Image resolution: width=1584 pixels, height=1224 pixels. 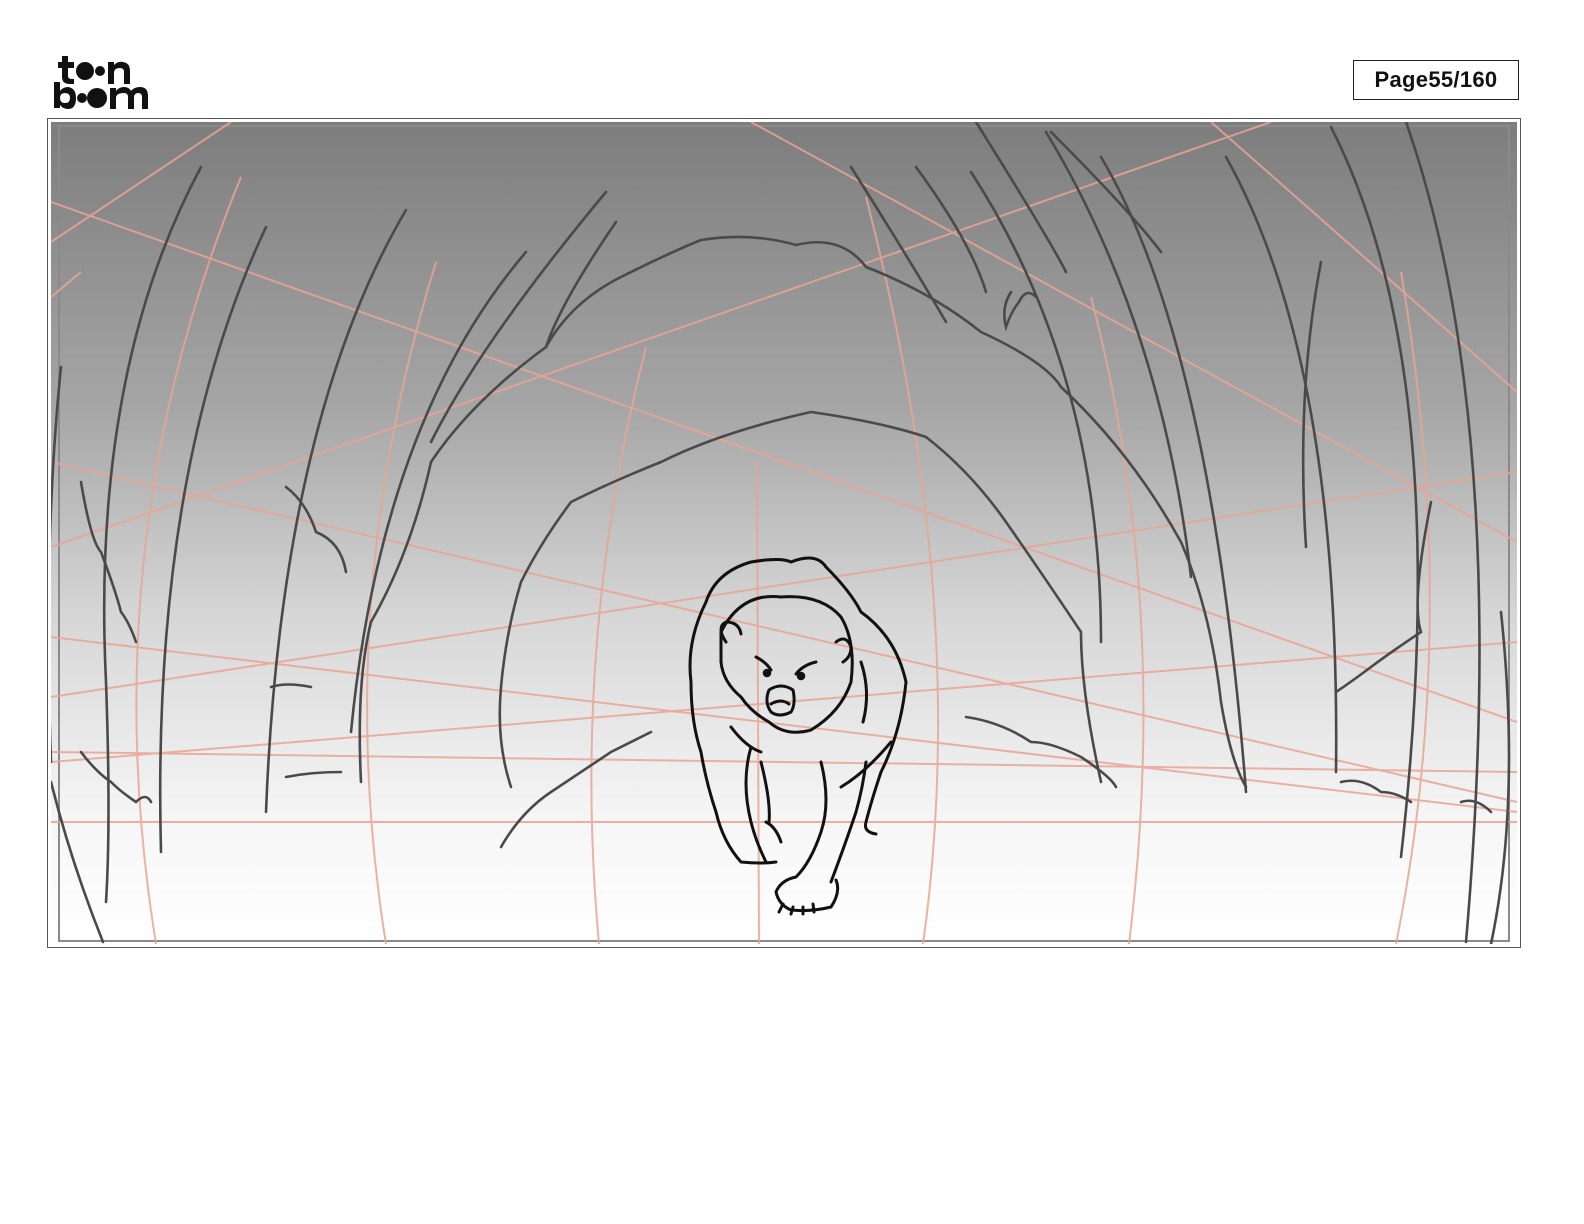 I want to click on page-label: Page, so click(x=1401, y=79).